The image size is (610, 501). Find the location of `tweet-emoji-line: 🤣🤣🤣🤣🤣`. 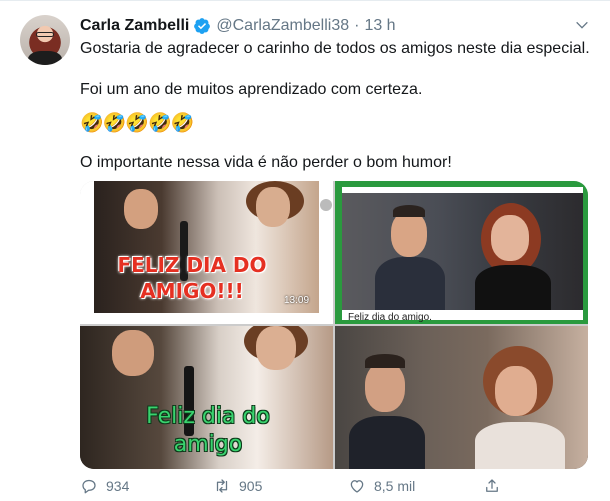

tweet-emoji-line: 🤣🤣🤣🤣🤣 is located at coordinates (137, 123).